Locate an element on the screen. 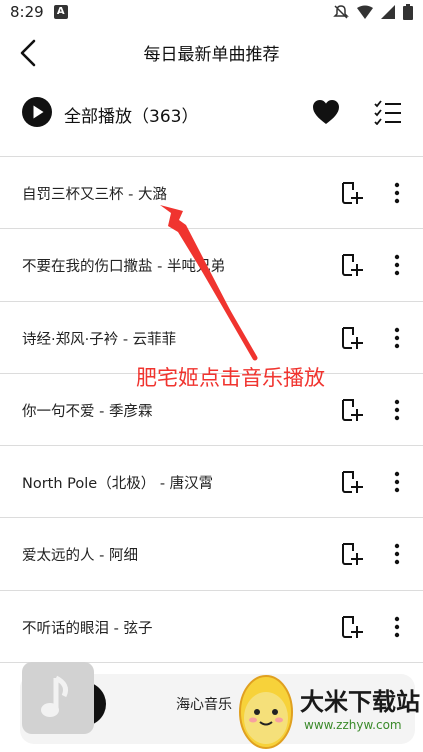 The width and height of the screenshot is (423, 752). play-all-label: 全部播放（363） is located at coordinates (131, 114).